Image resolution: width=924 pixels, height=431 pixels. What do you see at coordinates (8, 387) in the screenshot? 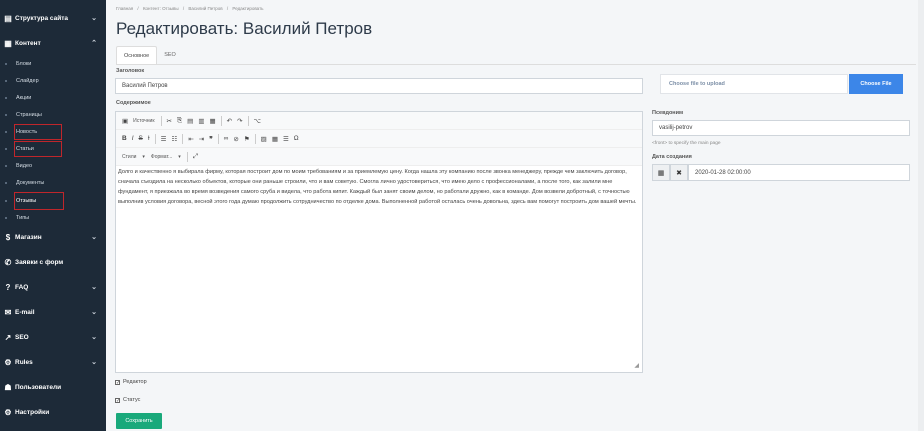
I see `users-icon: ☗` at bounding box center [8, 387].